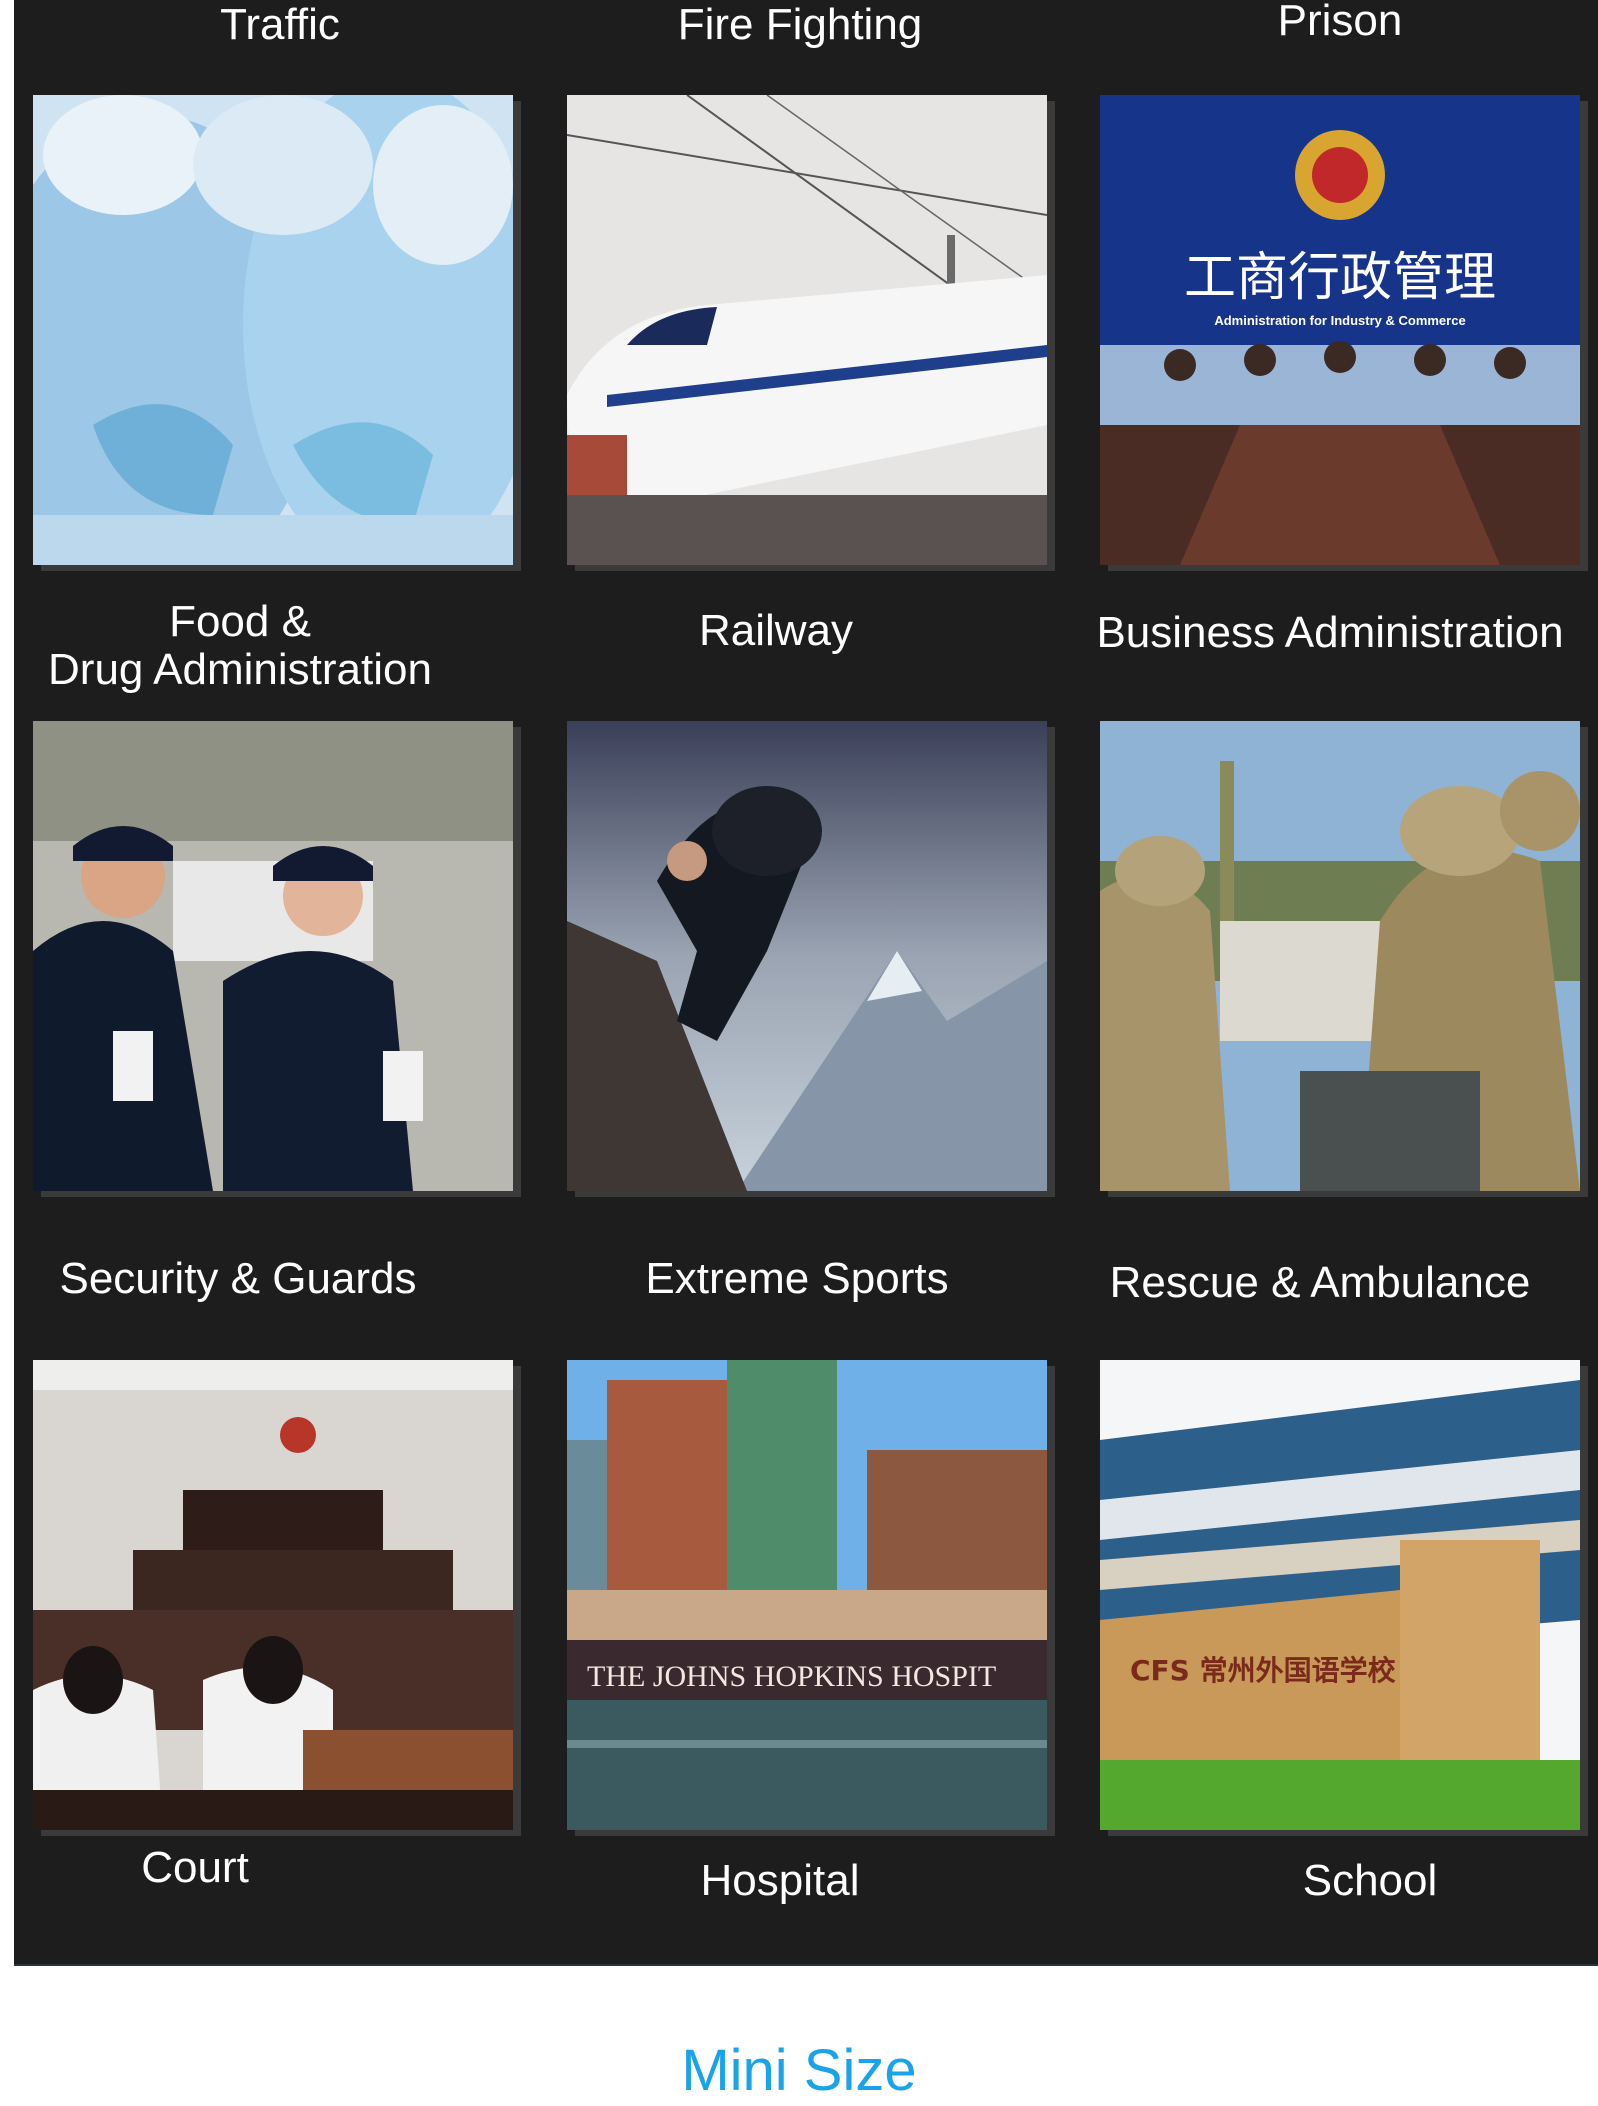 This screenshot has width=1598, height=2106. Describe the element at coordinates (807, 956) in the screenshot. I see `photo-climber` at that location.